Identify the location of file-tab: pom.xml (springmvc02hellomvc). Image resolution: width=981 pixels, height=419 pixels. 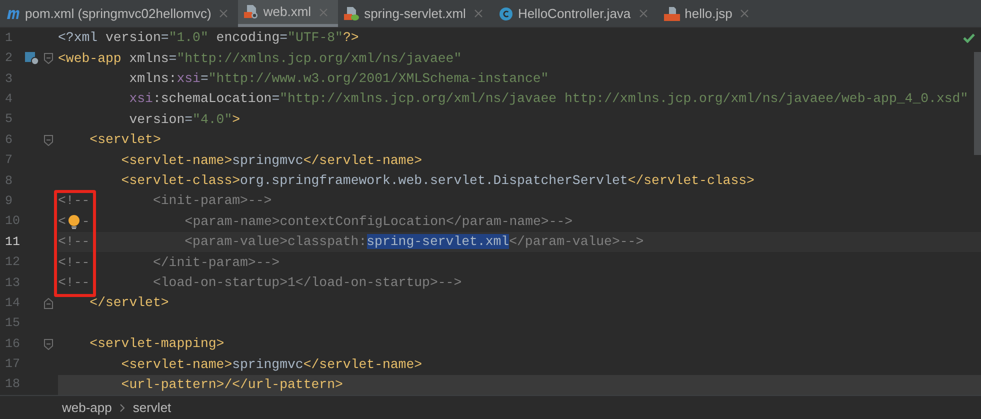
(119, 13).